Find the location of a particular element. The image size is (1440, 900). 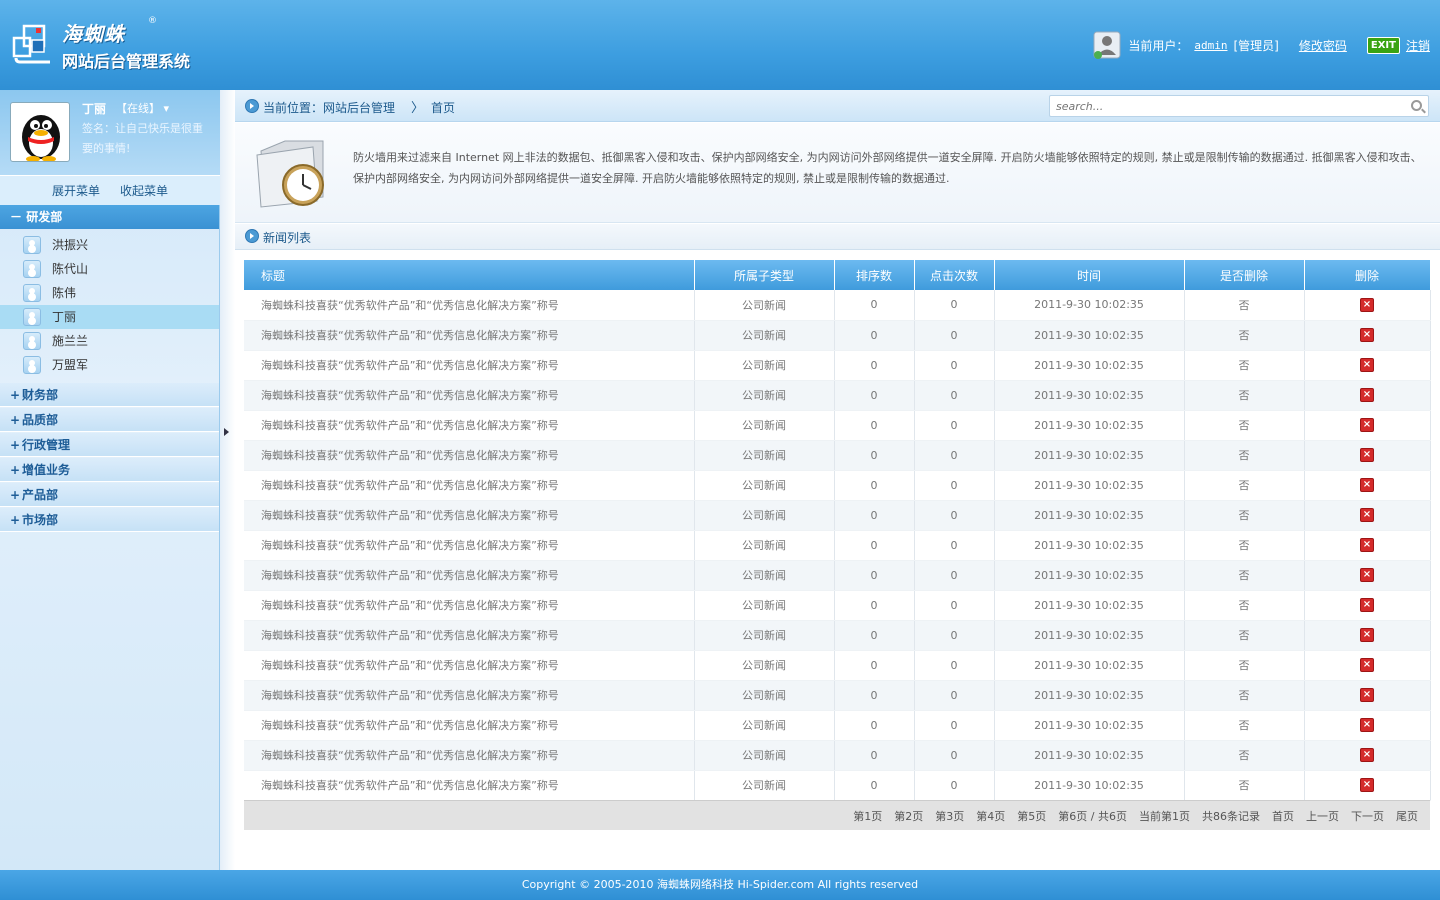

menu-group-value-added: + 增值业务 is located at coordinates (109, 470).